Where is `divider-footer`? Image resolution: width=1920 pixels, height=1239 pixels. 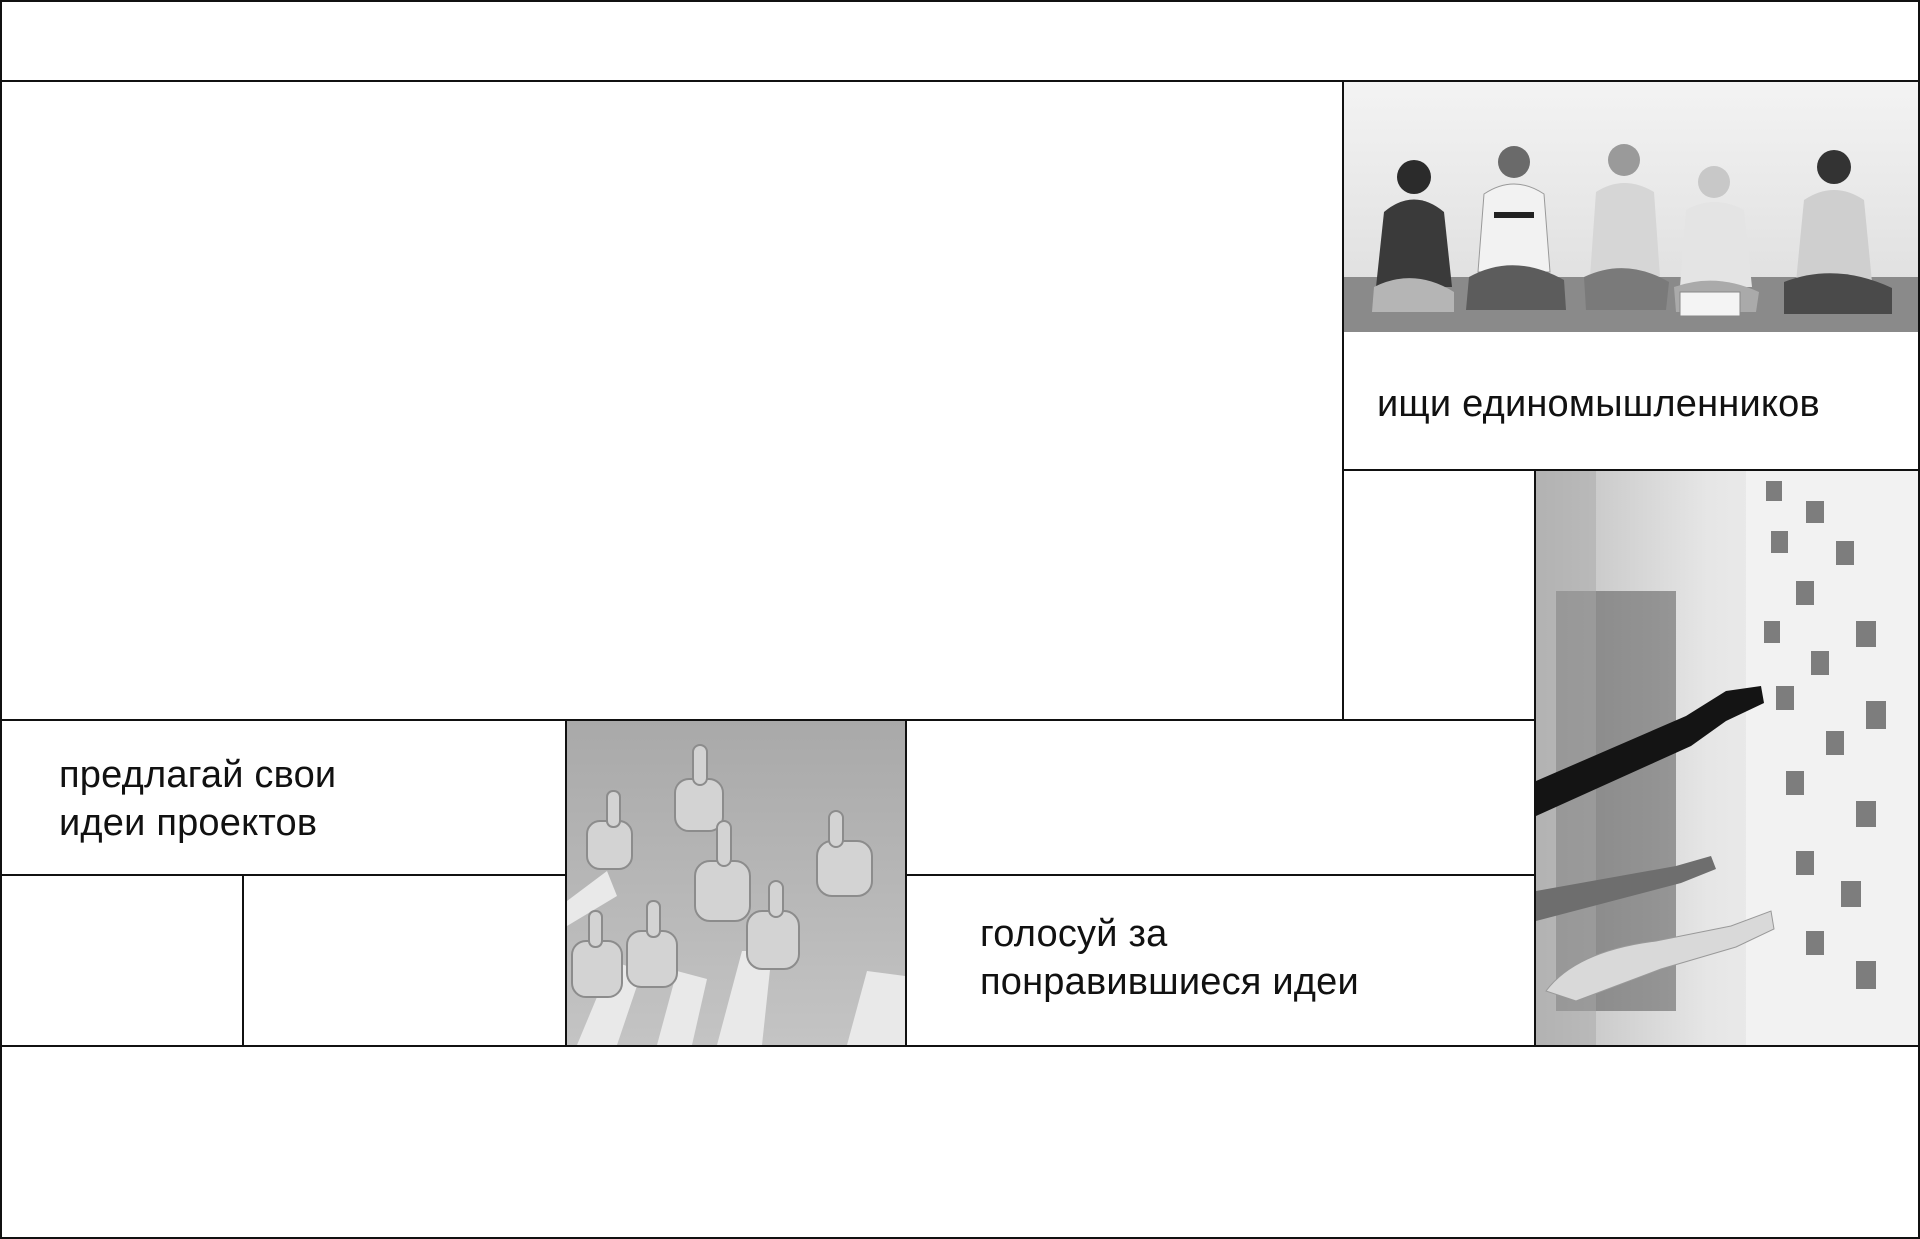
divider-footer is located at coordinates (960, 1046).